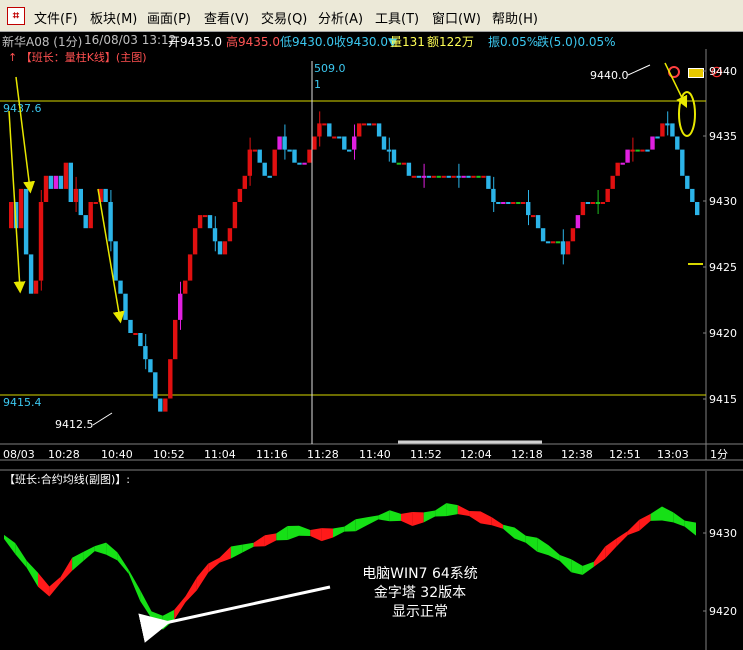 This screenshot has height=650, width=743. Describe the element at coordinates (284, 17) in the screenshot. I see `menu-trade: 交易(Q)` at that location.